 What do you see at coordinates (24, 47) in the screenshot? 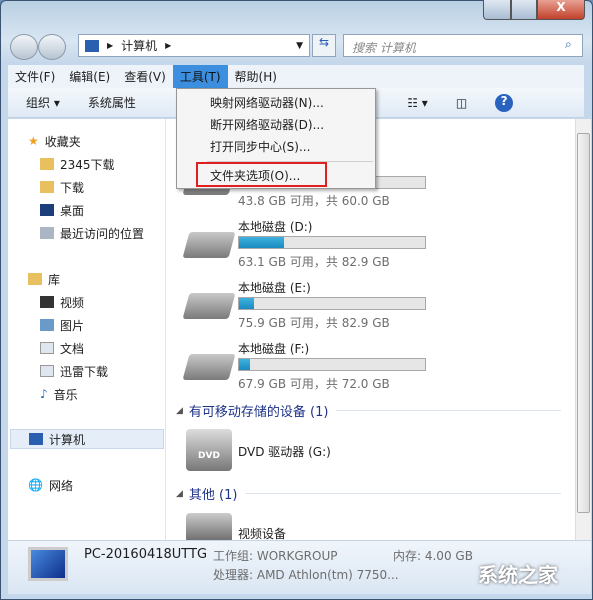
I see `back-button` at bounding box center [24, 47].